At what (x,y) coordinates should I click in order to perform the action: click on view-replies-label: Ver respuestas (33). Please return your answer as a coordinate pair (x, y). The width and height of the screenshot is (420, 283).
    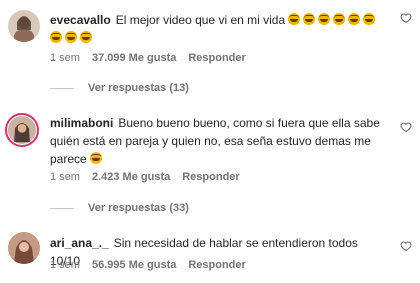
    Looking at the image, I should click on (138, 208).